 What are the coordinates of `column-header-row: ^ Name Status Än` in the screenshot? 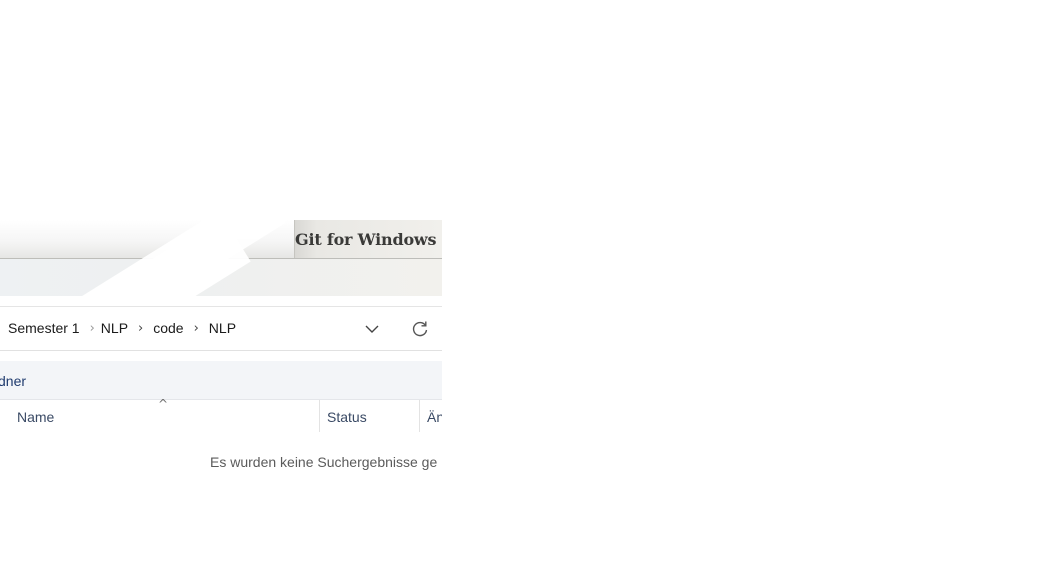 It's located at (221, 414).